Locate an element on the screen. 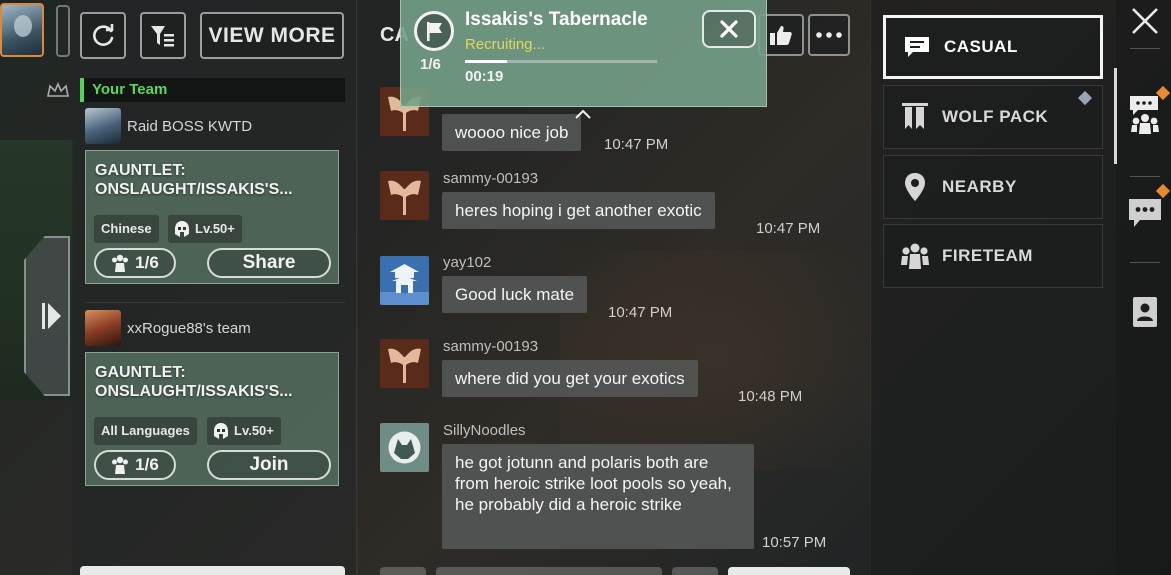 The image size is (1171, 575). close-button is located at coordinates (1145, 21).